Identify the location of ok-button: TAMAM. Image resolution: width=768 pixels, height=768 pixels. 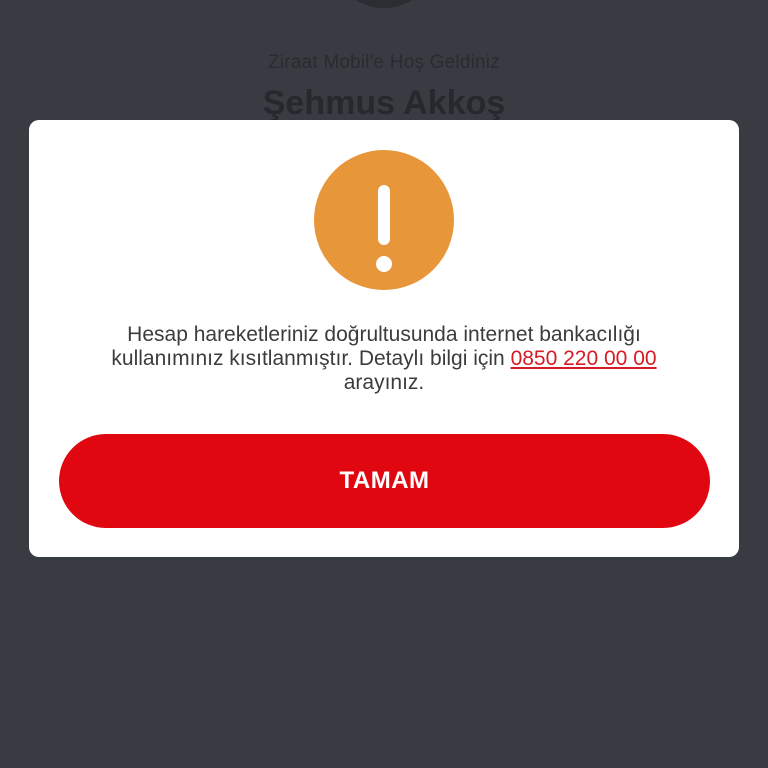
(384, 481).